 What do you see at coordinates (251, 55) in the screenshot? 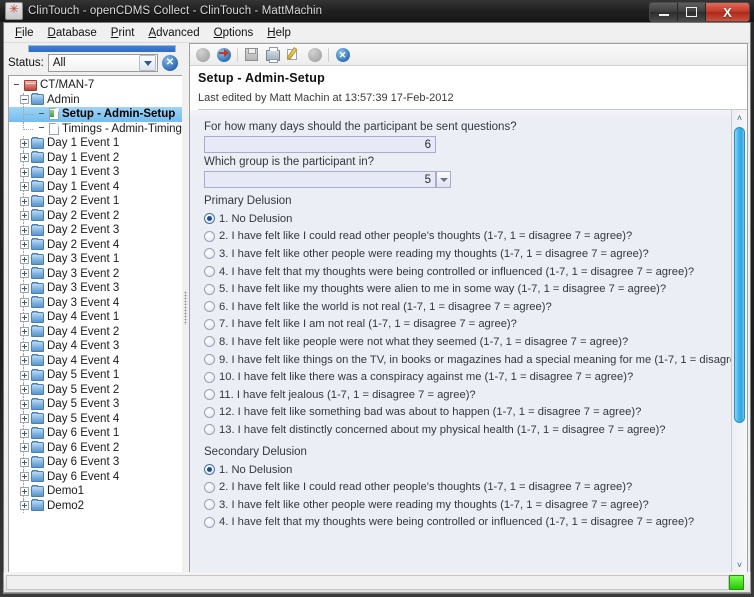
I see `save-button` at bounding box center [251, 55].